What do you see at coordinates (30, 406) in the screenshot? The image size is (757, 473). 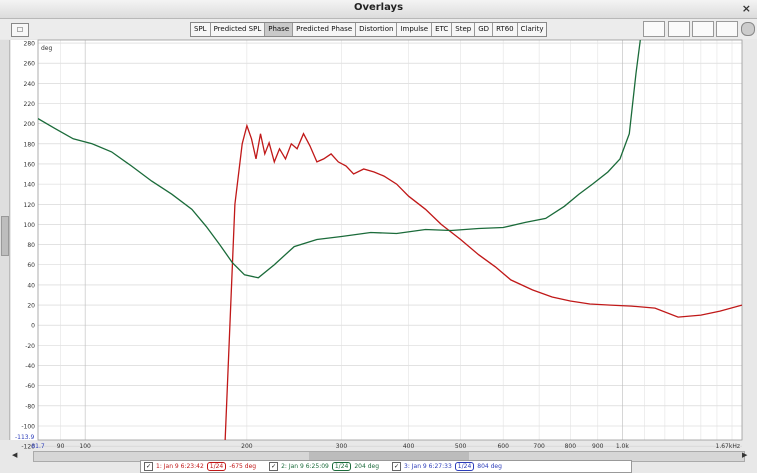 I see `y-tick-label: -80` at bounding box center [30, 406].